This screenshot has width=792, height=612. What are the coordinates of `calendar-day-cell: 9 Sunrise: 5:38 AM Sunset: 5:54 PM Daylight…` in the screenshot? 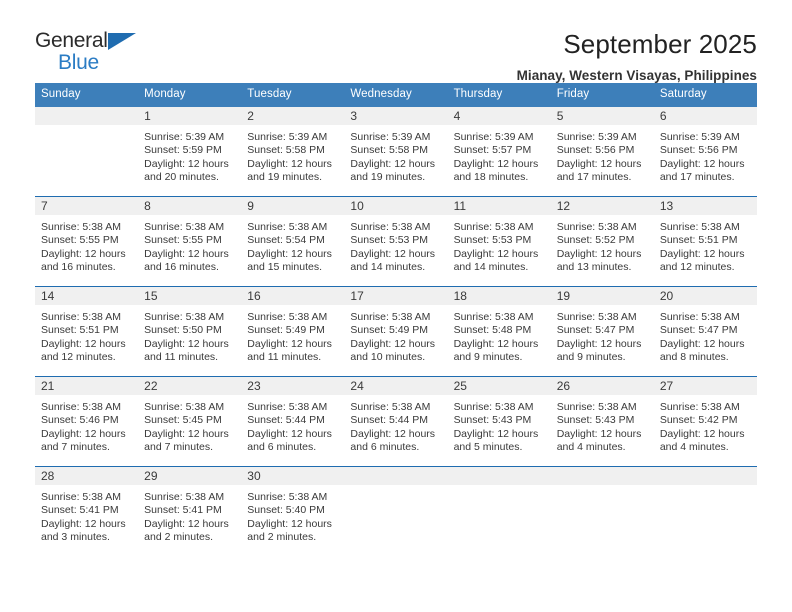 It's located at (293, 241).